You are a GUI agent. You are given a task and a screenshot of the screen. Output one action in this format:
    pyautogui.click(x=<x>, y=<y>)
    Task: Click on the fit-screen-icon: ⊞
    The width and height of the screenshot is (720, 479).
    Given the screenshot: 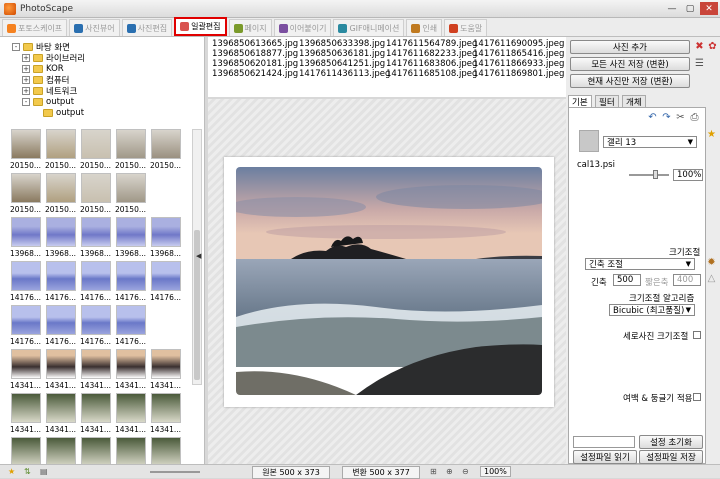 What is the action you would take?
    pyautogui.click(x=433, y=471)
    